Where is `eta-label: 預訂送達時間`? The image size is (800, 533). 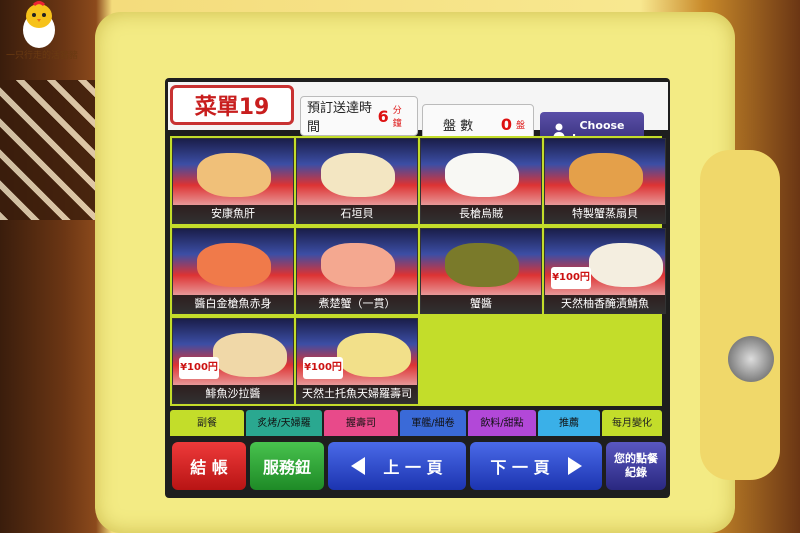
eta-label: 預訂送達時間 is located at coordinates (340, 118).